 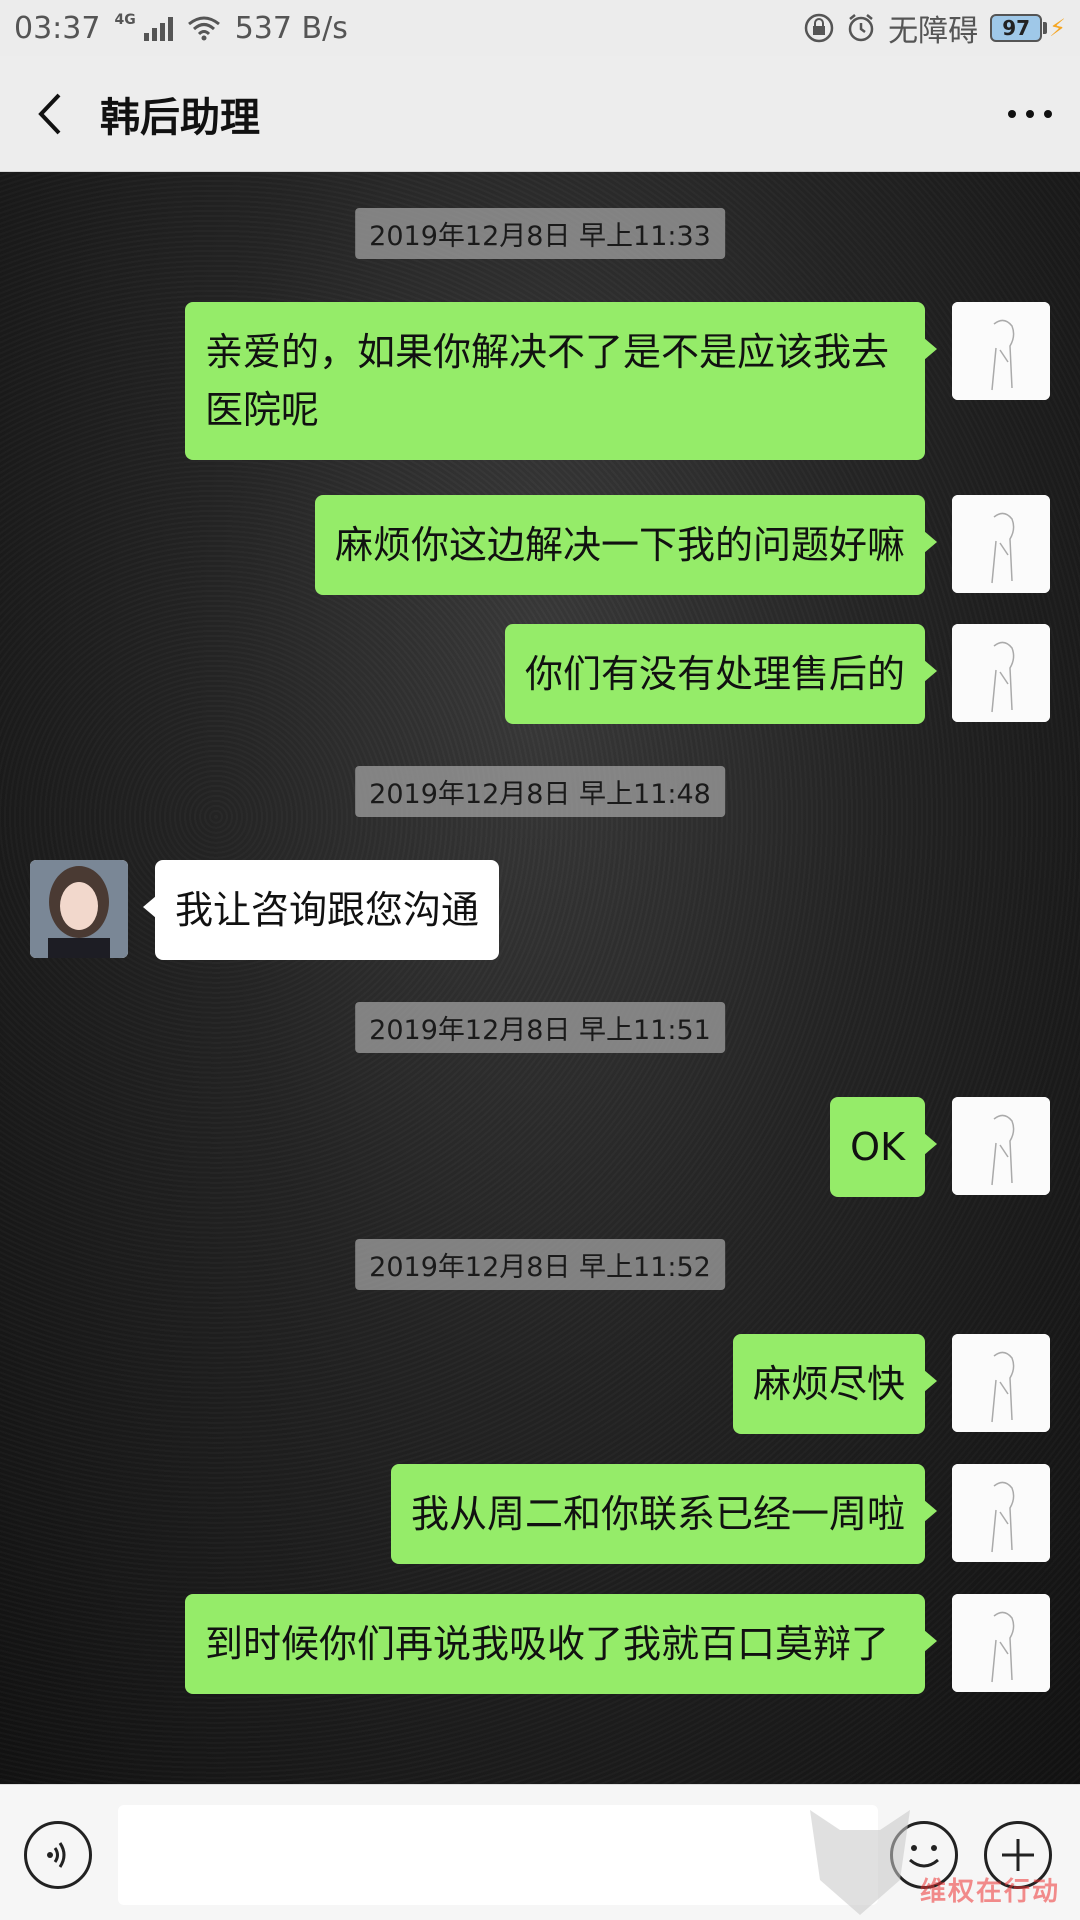 What do you see at coordinates (861, 28) in the screenshot?
I see `alarm-icon` at bounding box center [861, 28].